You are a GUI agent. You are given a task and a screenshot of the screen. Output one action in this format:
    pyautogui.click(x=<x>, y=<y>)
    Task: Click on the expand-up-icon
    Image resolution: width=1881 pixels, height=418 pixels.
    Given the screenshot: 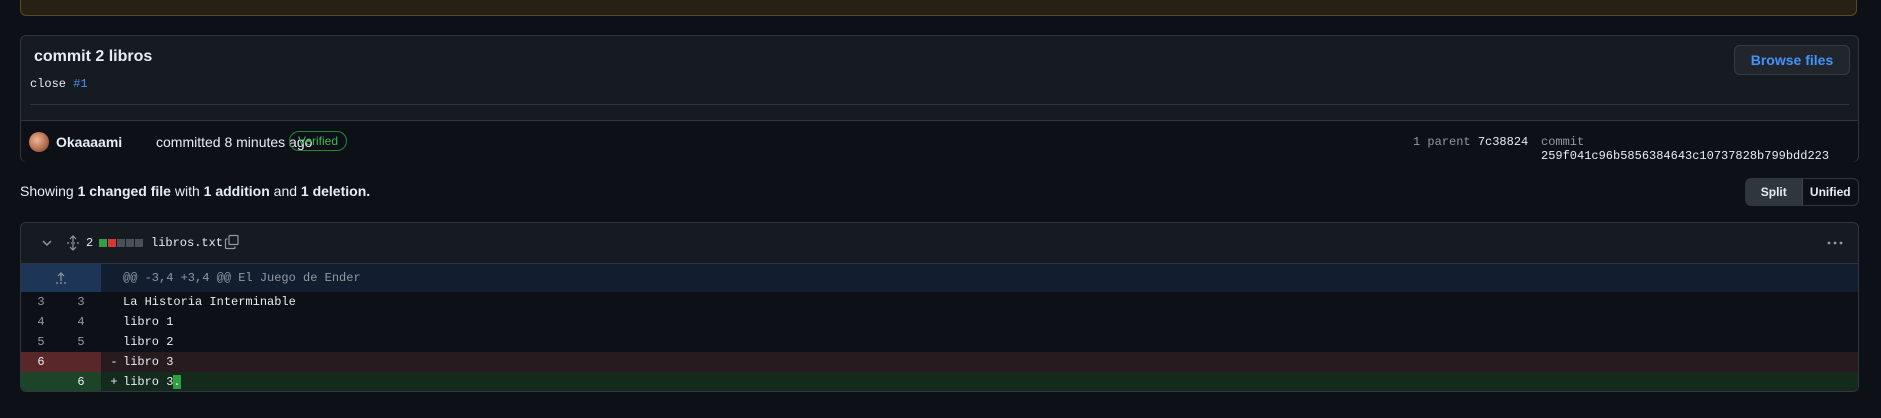 What is the action you would take?
    pyautogui.click(x=61, y=278)
    